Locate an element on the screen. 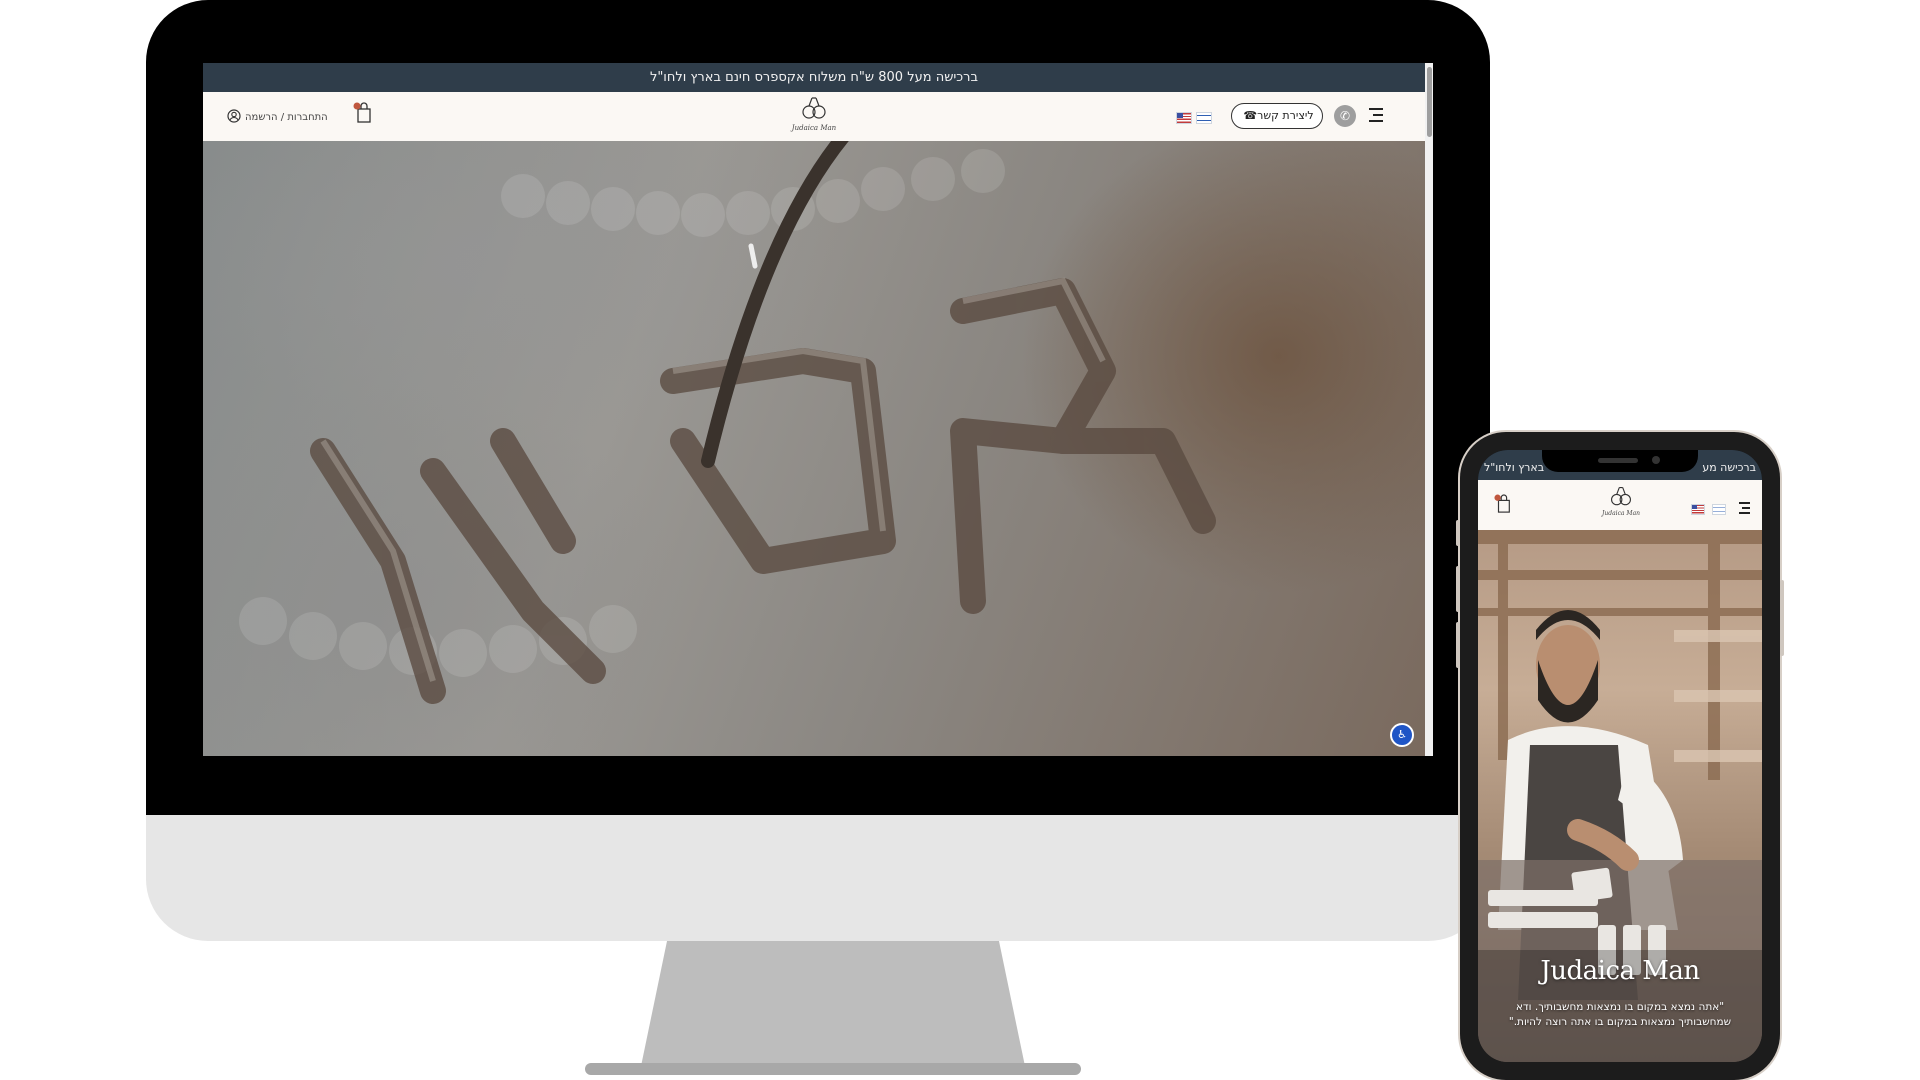  mobile-hero-title: Judaica Man is located at coordinates (1620, 971).